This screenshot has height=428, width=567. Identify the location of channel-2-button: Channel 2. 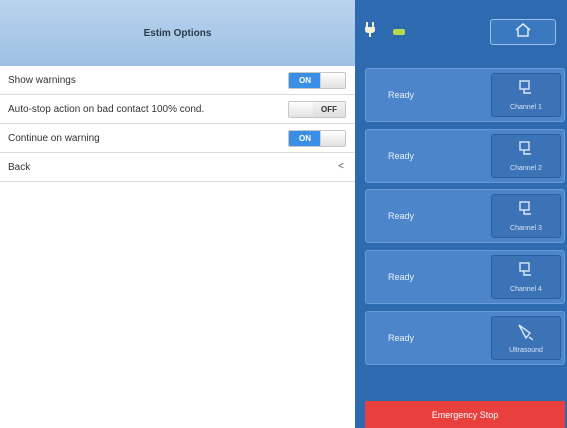
(526, 156).